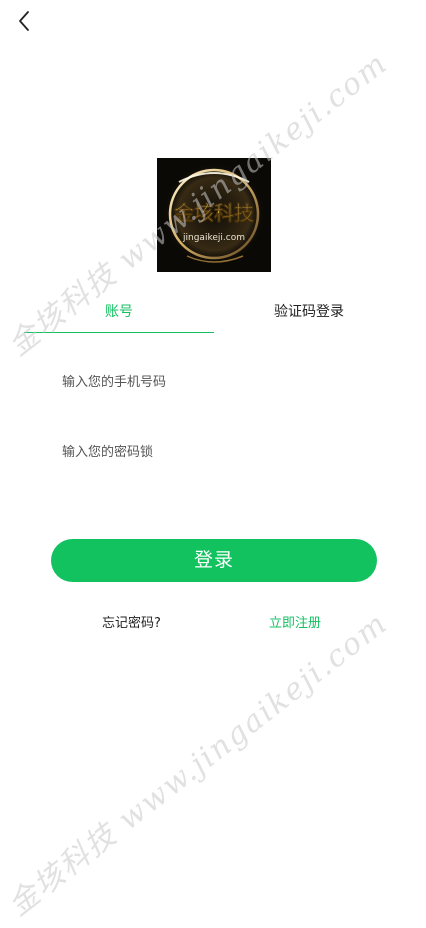  What do you see at coordinates (214, 560) in the screenshot?
I see `login-button: 登录` at bounding box center [214, 560].